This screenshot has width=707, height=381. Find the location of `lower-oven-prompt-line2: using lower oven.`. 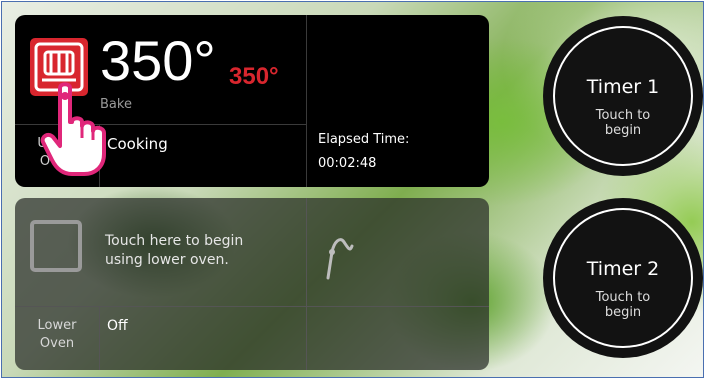

lower-oven-prompt-line2: using lower oven. is located at coordinates (167, 260).